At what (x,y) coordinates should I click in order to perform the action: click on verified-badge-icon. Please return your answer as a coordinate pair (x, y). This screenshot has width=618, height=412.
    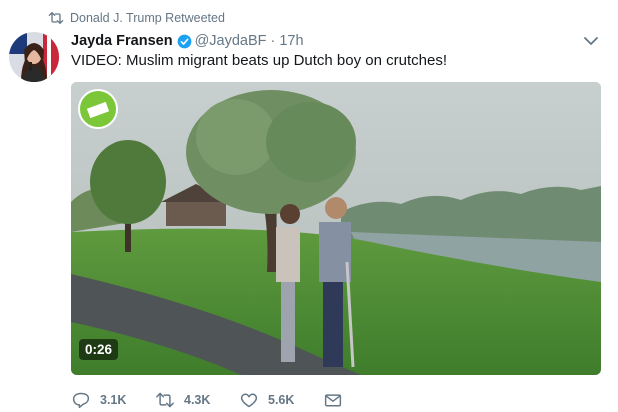
    Looking at the image, I should click on (184, 41).